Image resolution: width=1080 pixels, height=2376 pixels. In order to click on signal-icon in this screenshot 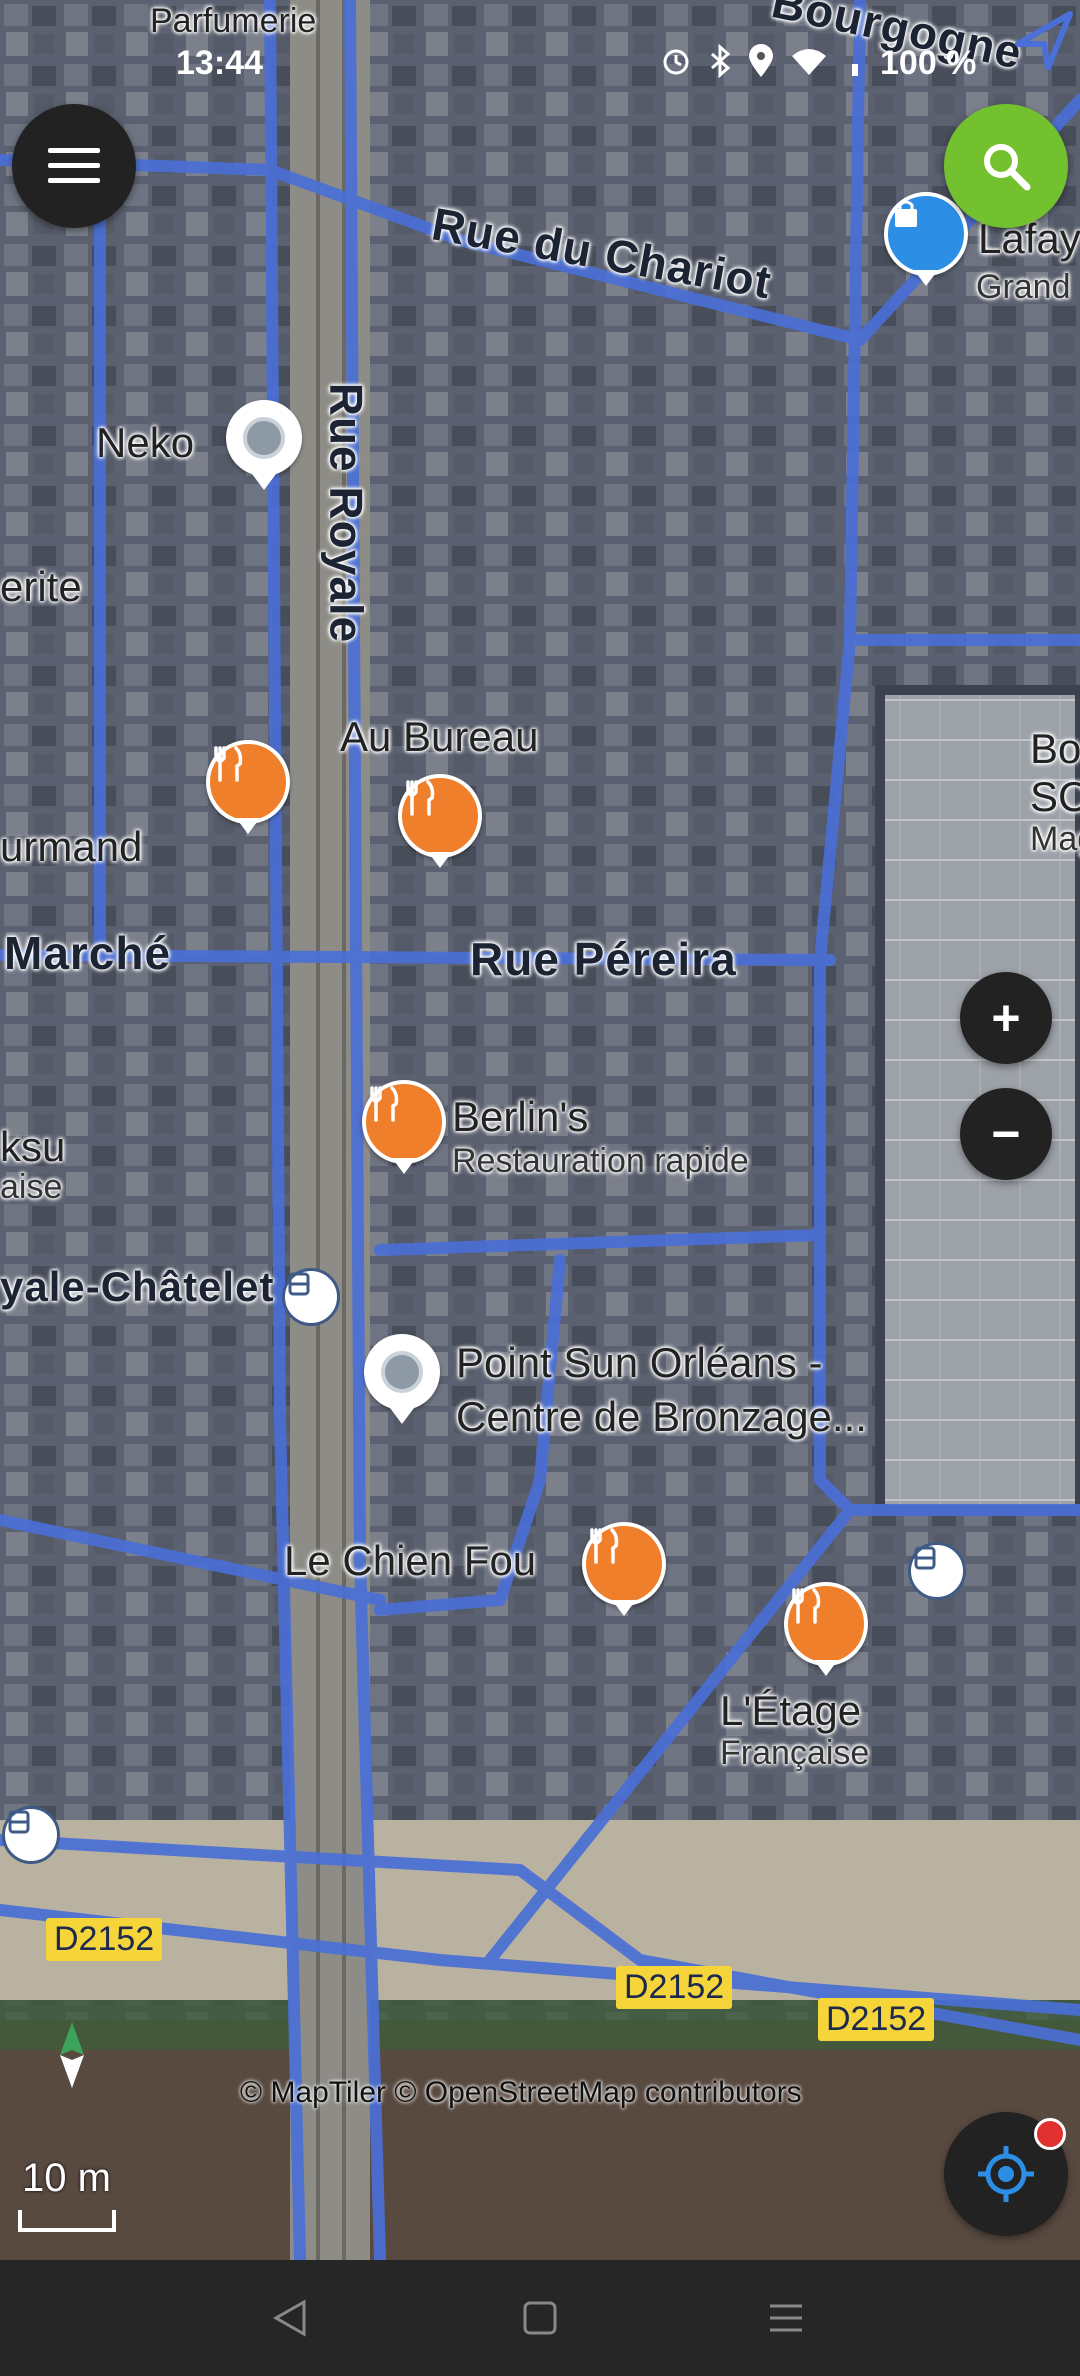, I will do `click(855, 70)`.